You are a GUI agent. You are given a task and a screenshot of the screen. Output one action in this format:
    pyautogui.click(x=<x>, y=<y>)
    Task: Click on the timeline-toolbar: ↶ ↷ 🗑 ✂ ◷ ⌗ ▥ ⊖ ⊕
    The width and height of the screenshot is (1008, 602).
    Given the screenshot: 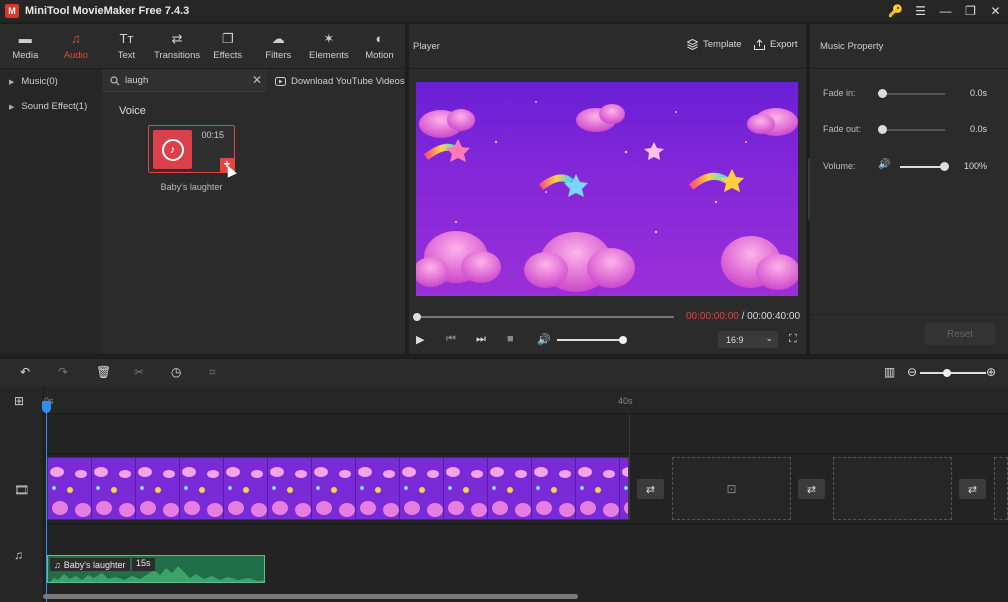 What is the action you would take?
    pyautogui.click(x=504, y=373)
    